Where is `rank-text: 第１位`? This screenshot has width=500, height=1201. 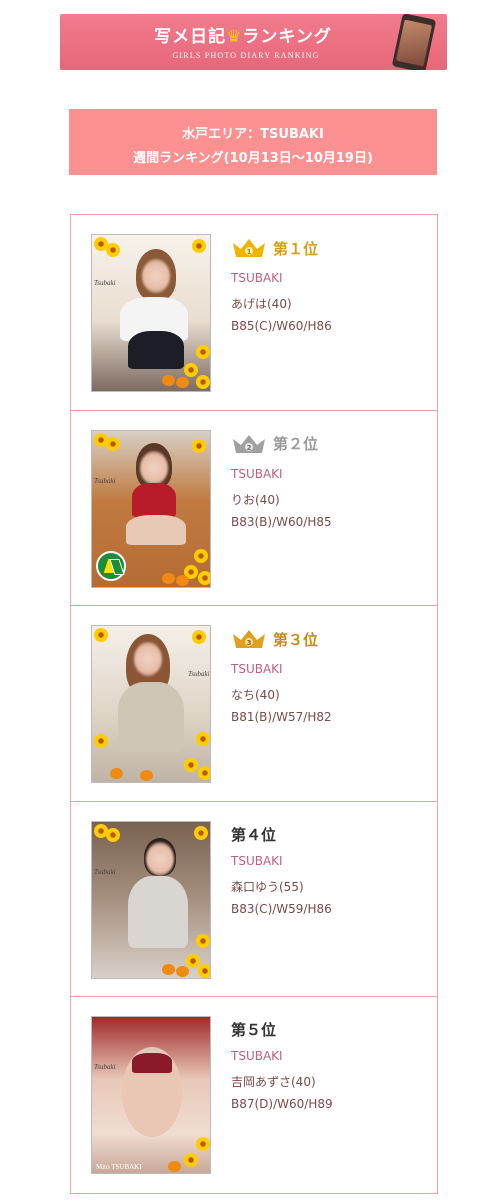
rank-text: 第１位 is located at coordinates (296, 248).